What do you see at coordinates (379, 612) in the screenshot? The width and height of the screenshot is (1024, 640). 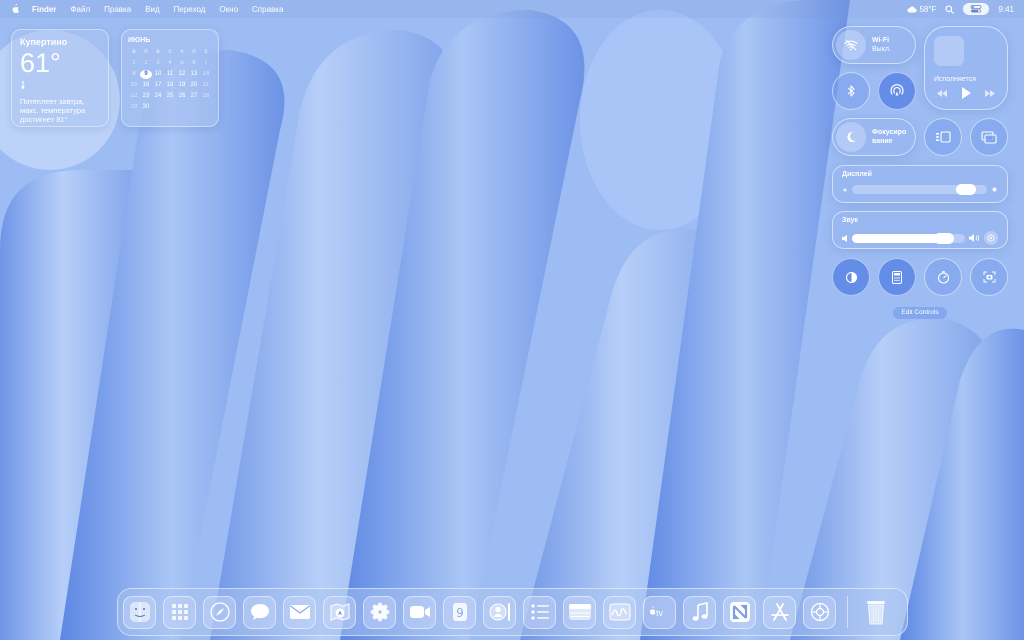 I see `dock-photos` at bounding box center [379, 612].